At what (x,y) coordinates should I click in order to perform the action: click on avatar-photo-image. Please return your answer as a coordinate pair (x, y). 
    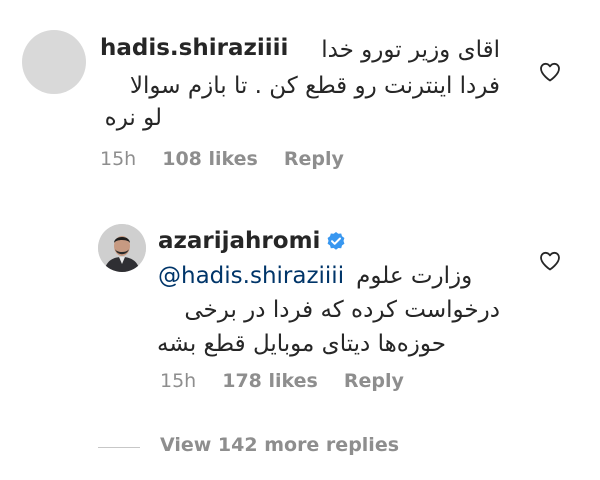
    Looking at the image, I should click on (122, 248).